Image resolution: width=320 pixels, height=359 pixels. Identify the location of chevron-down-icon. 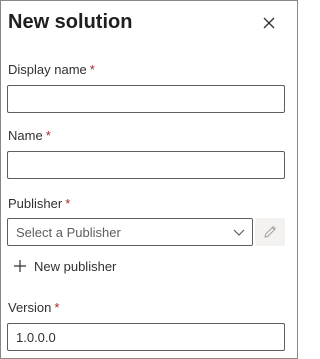
(239, 232).